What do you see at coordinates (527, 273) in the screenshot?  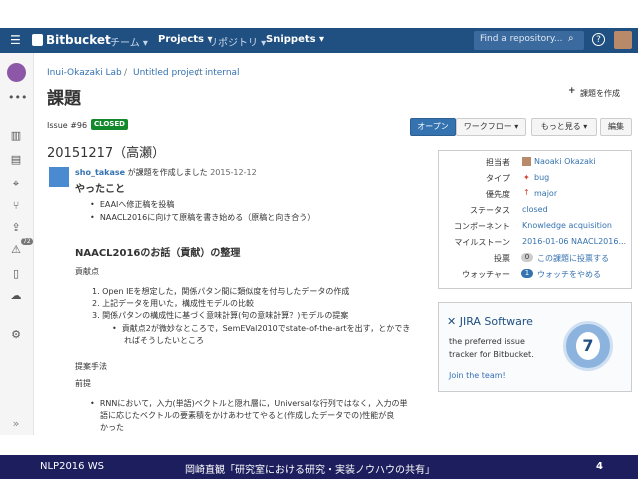 I see `watchers-count: 1` at bounding box center [527, 273].